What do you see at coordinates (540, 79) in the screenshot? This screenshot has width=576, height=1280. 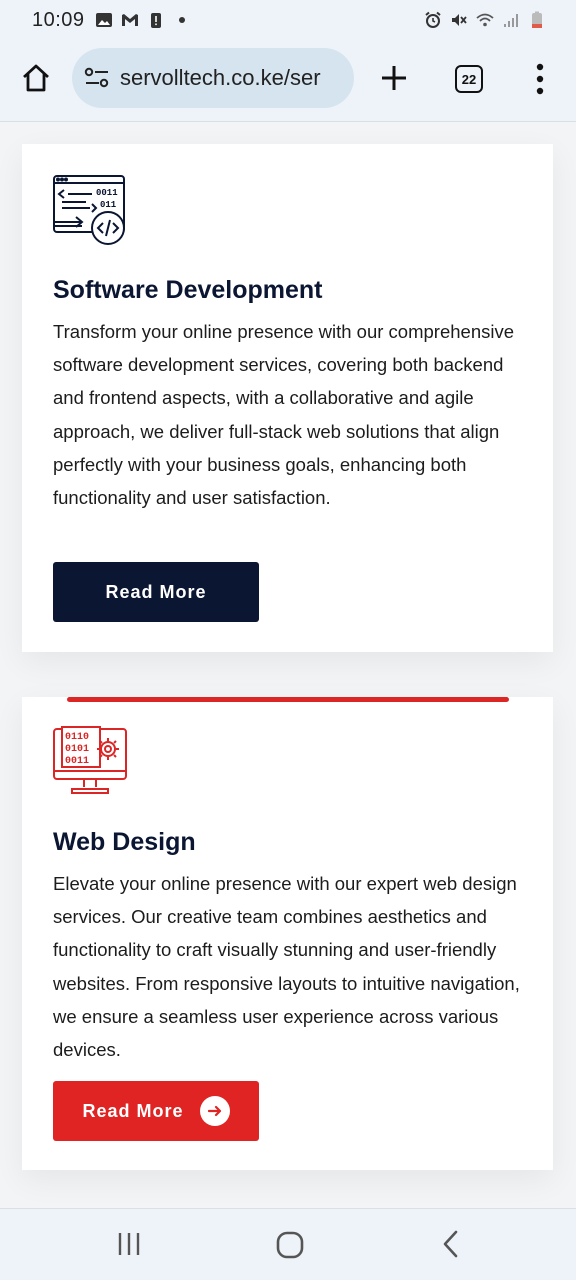 I see `more-options-icon` at bounding box center [540, 79].